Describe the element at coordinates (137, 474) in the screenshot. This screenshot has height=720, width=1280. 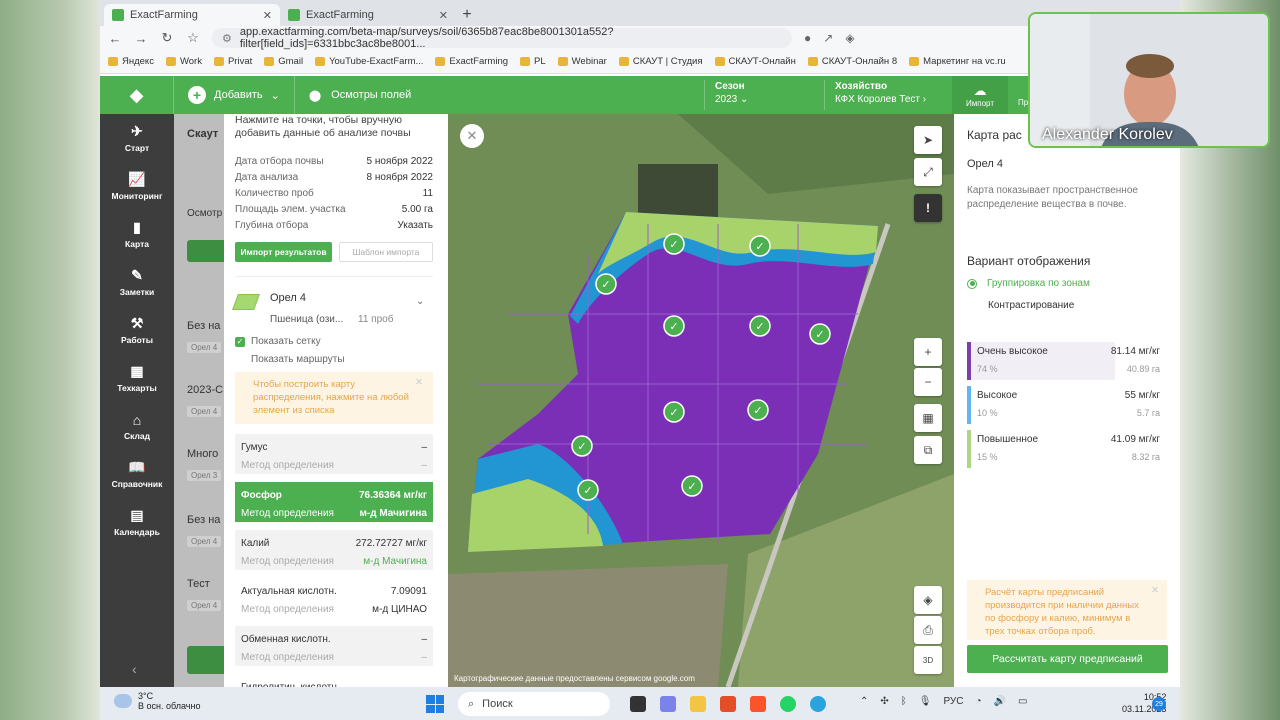
I see `sidebar-item: 📖 Справочник` at that location.